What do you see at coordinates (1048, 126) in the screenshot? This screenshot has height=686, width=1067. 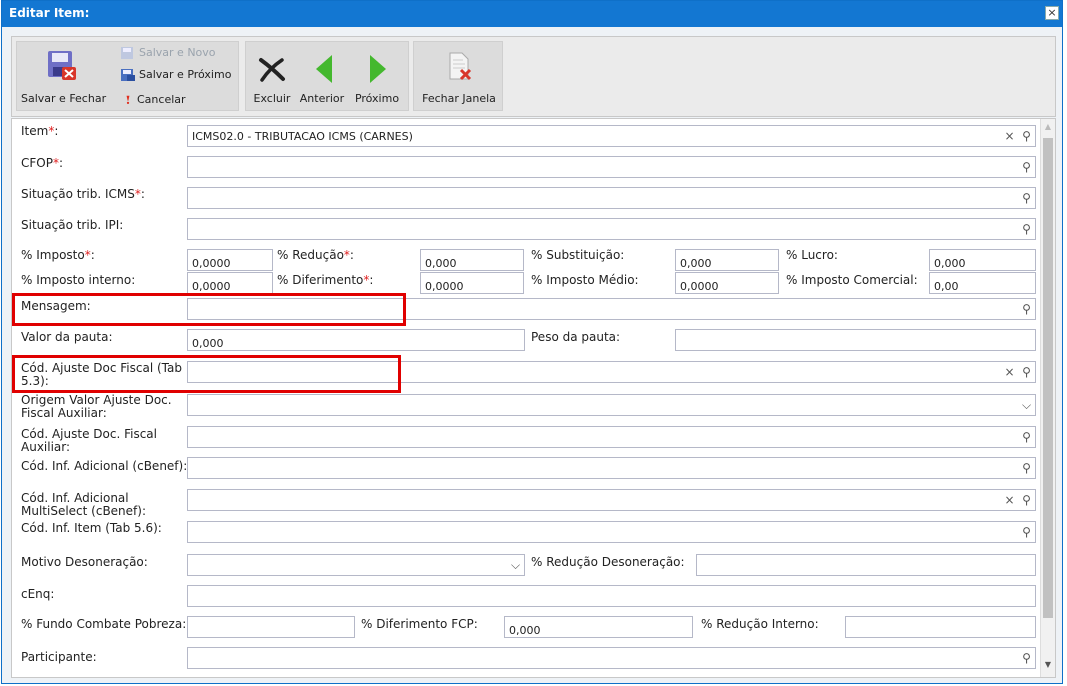 I see `scroll-up-icon: ▲` at bounding box center [1048, 126].